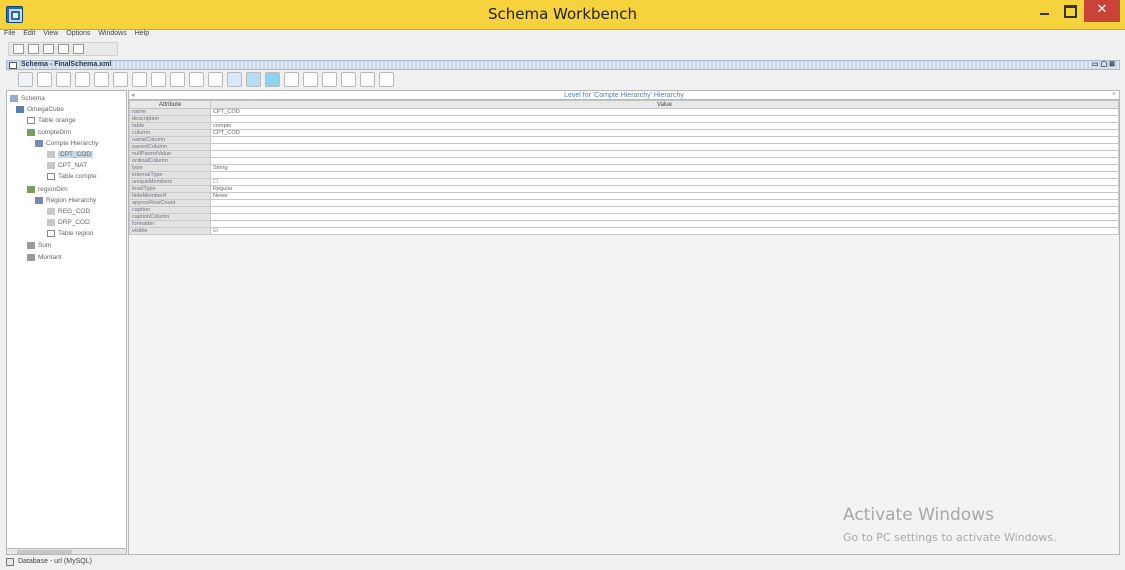  Describe the element at coordinates (44, 79) in the screenshot. I see `add-dimension-icon` at that location.